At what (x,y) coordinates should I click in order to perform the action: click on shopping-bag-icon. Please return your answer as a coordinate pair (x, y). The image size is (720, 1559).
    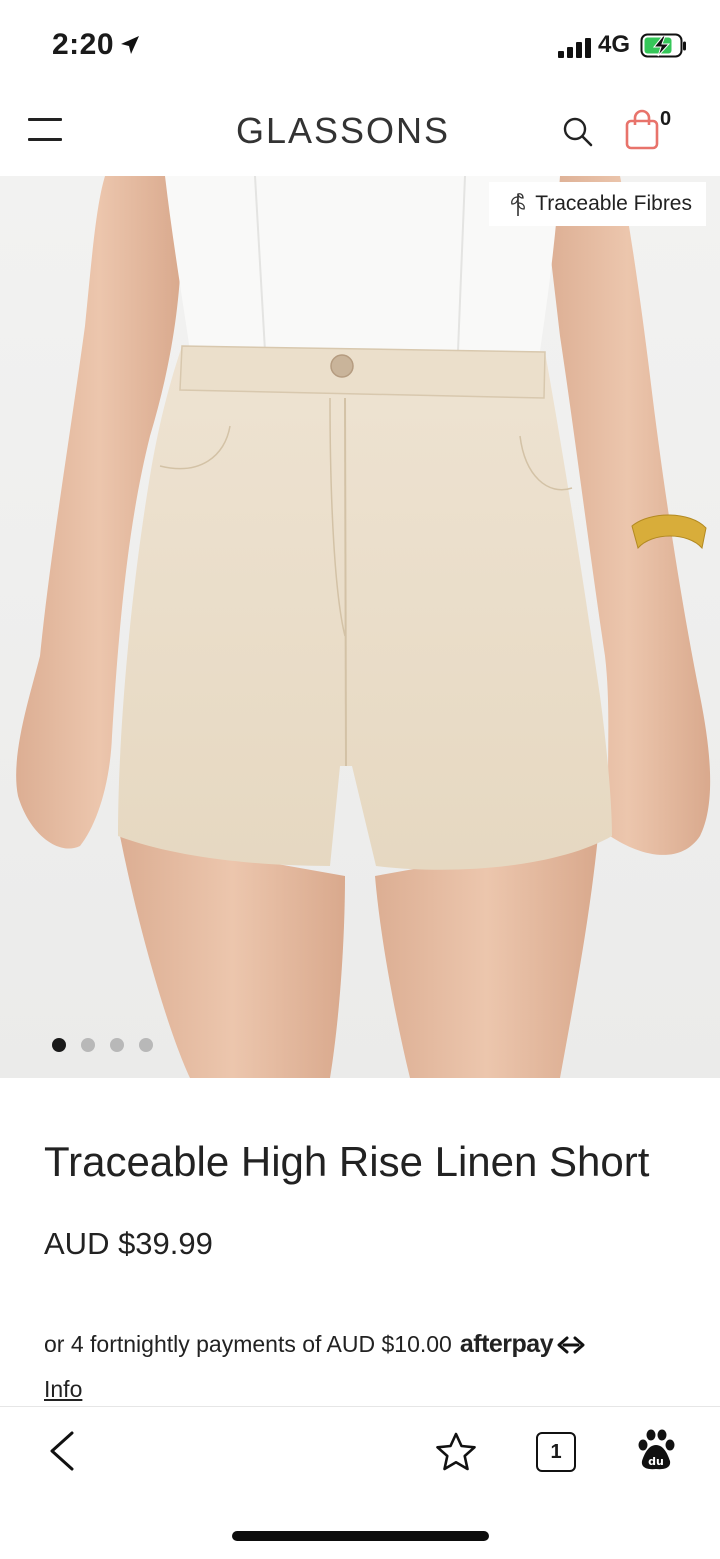
    Looking at the image, I should click on (643, 129).